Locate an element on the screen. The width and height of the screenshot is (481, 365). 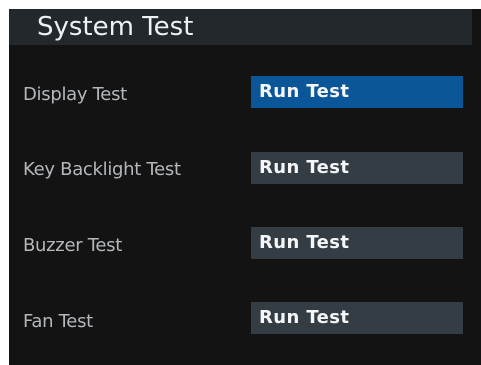
buzzer-test-run-button: Run Test is located at coordinates (357, 243).